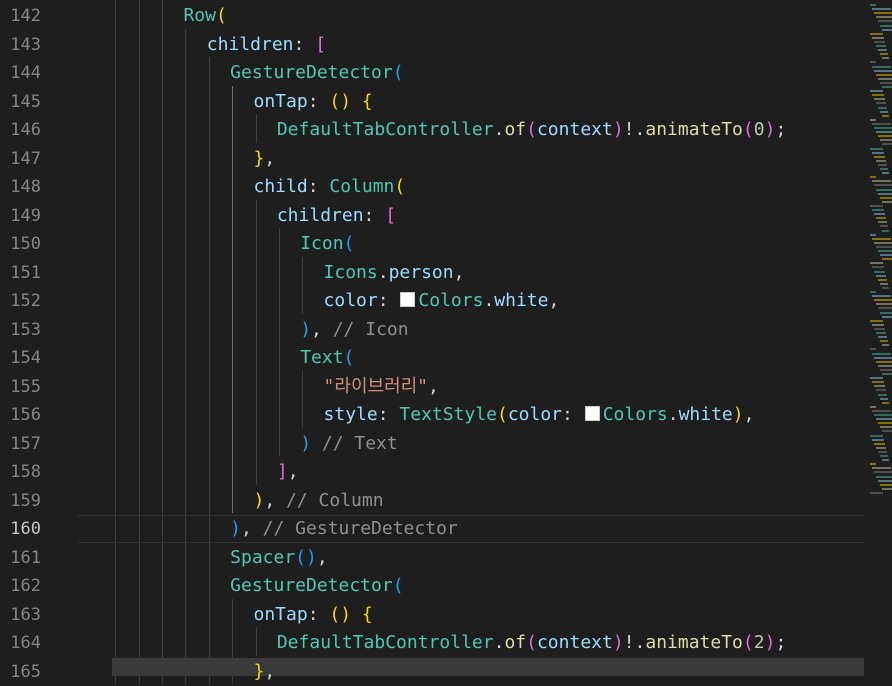 This screenshot has width=892, height=686. I want to click on line-number: 157, so click(20, 444).